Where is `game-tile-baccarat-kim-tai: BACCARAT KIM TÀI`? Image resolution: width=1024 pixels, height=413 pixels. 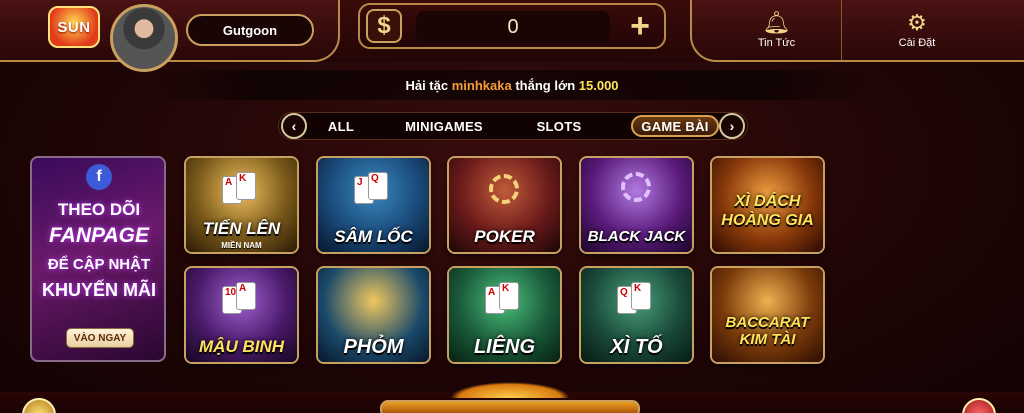
game-tile-baccarat-kim-tai: BACCARAT KIM TÀI is located at coordinates (767, 315).